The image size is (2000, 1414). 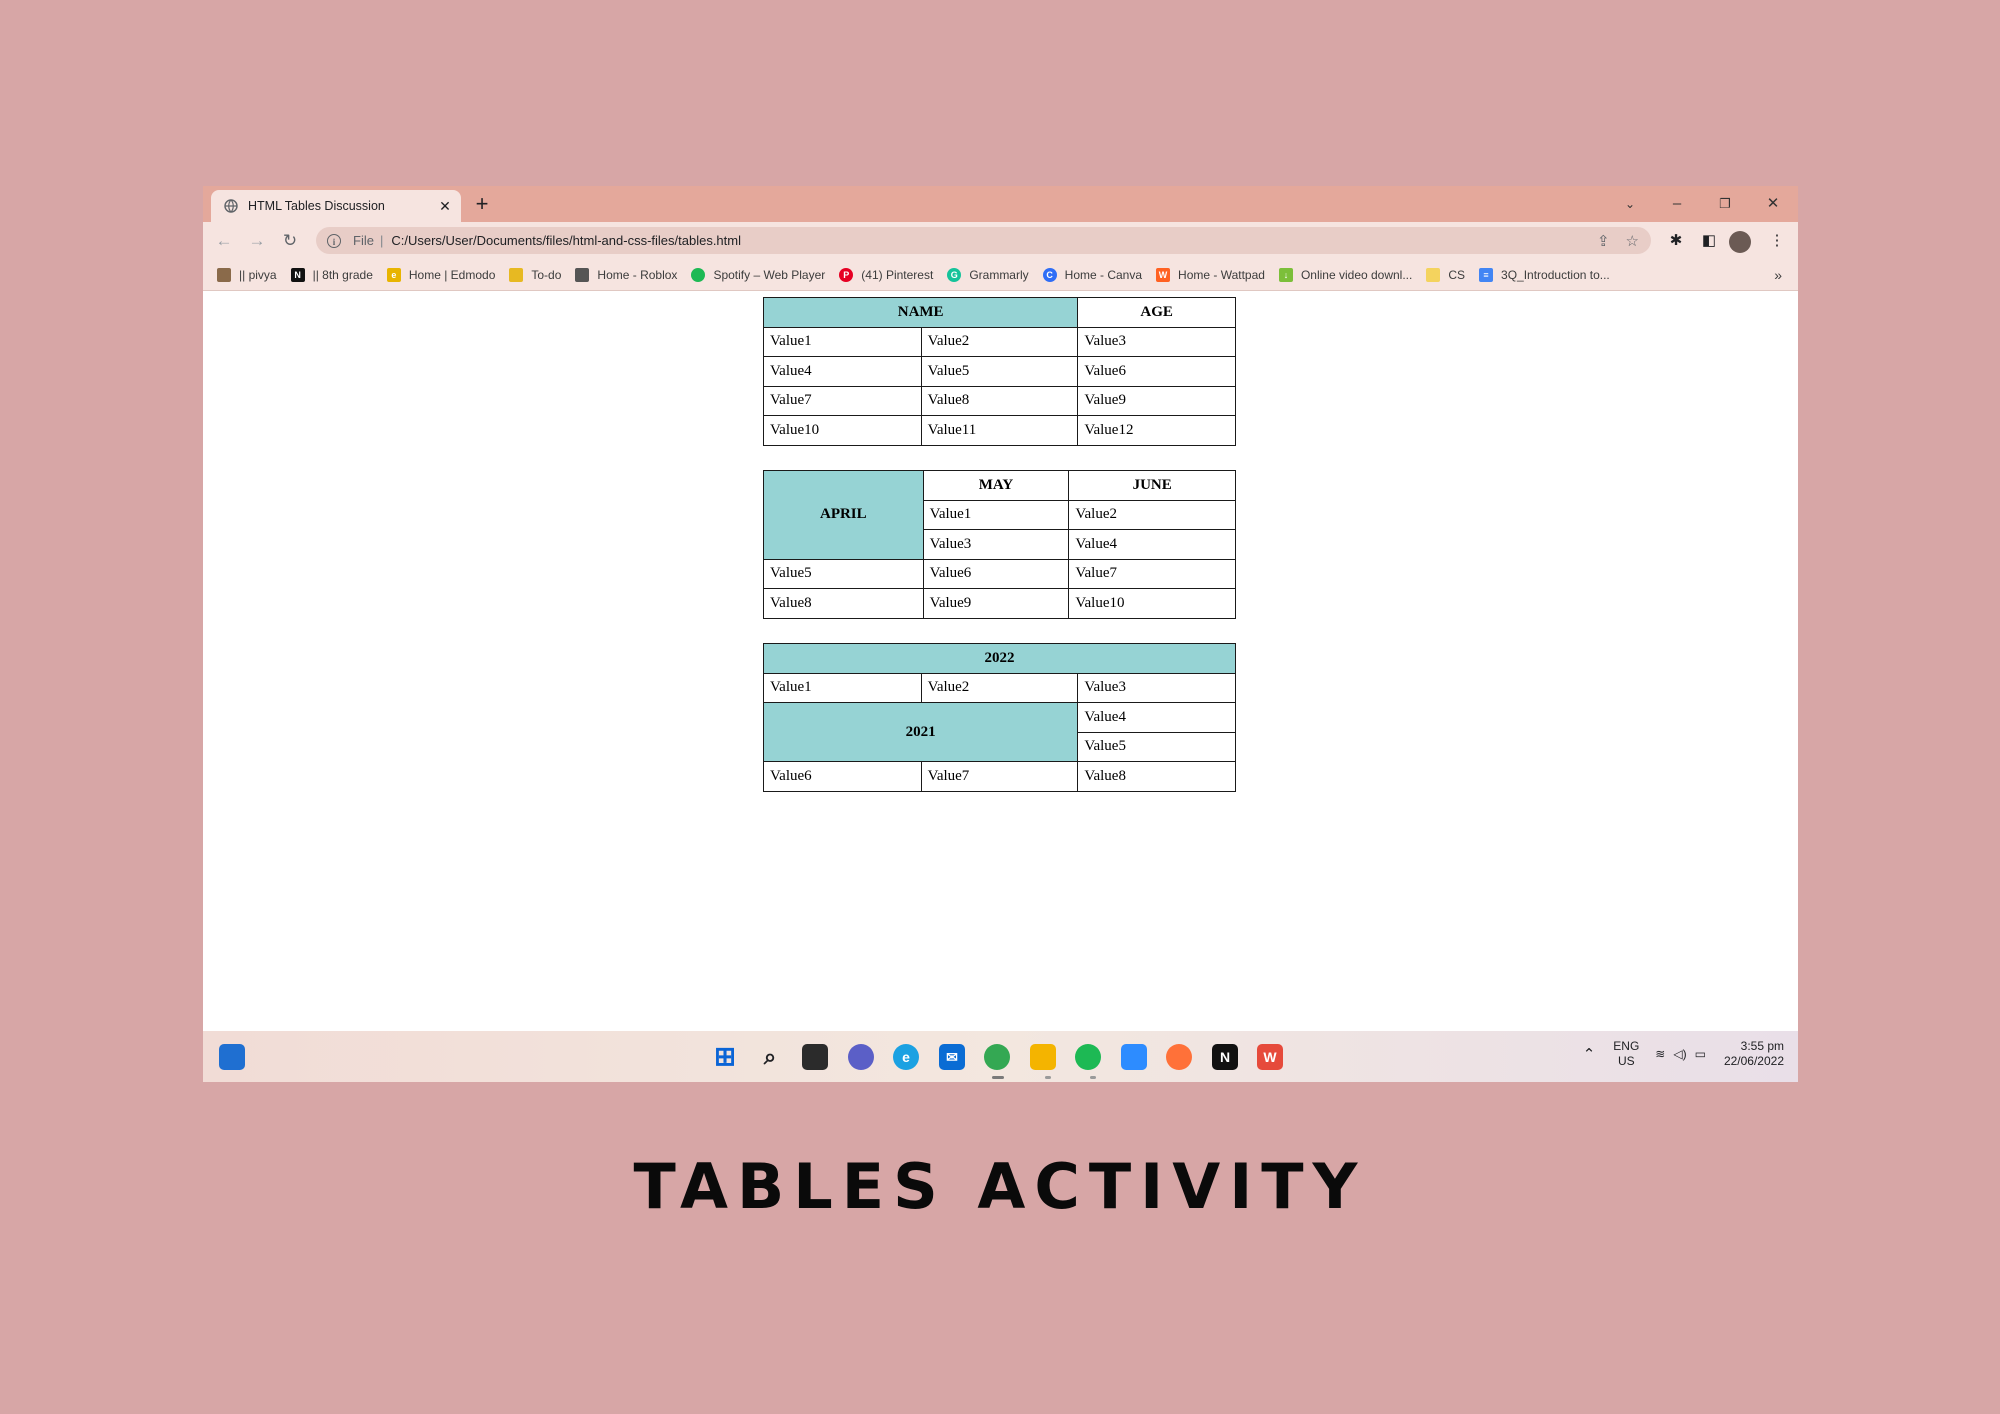 I want to click on bookmark-item: Home - Roblox, so click(x=626, y=274).